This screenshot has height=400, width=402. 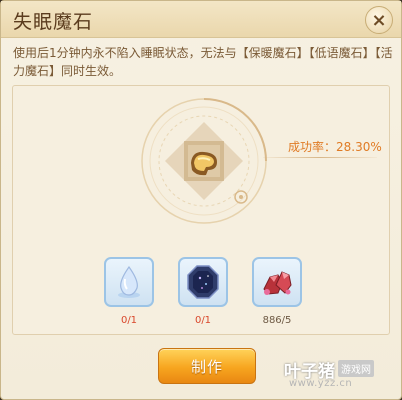 What do you see at coordinates (335, 147) in the screenshot?
I see `success-rate-text: 成功率：28.30%` at bounding box center [335, 147].